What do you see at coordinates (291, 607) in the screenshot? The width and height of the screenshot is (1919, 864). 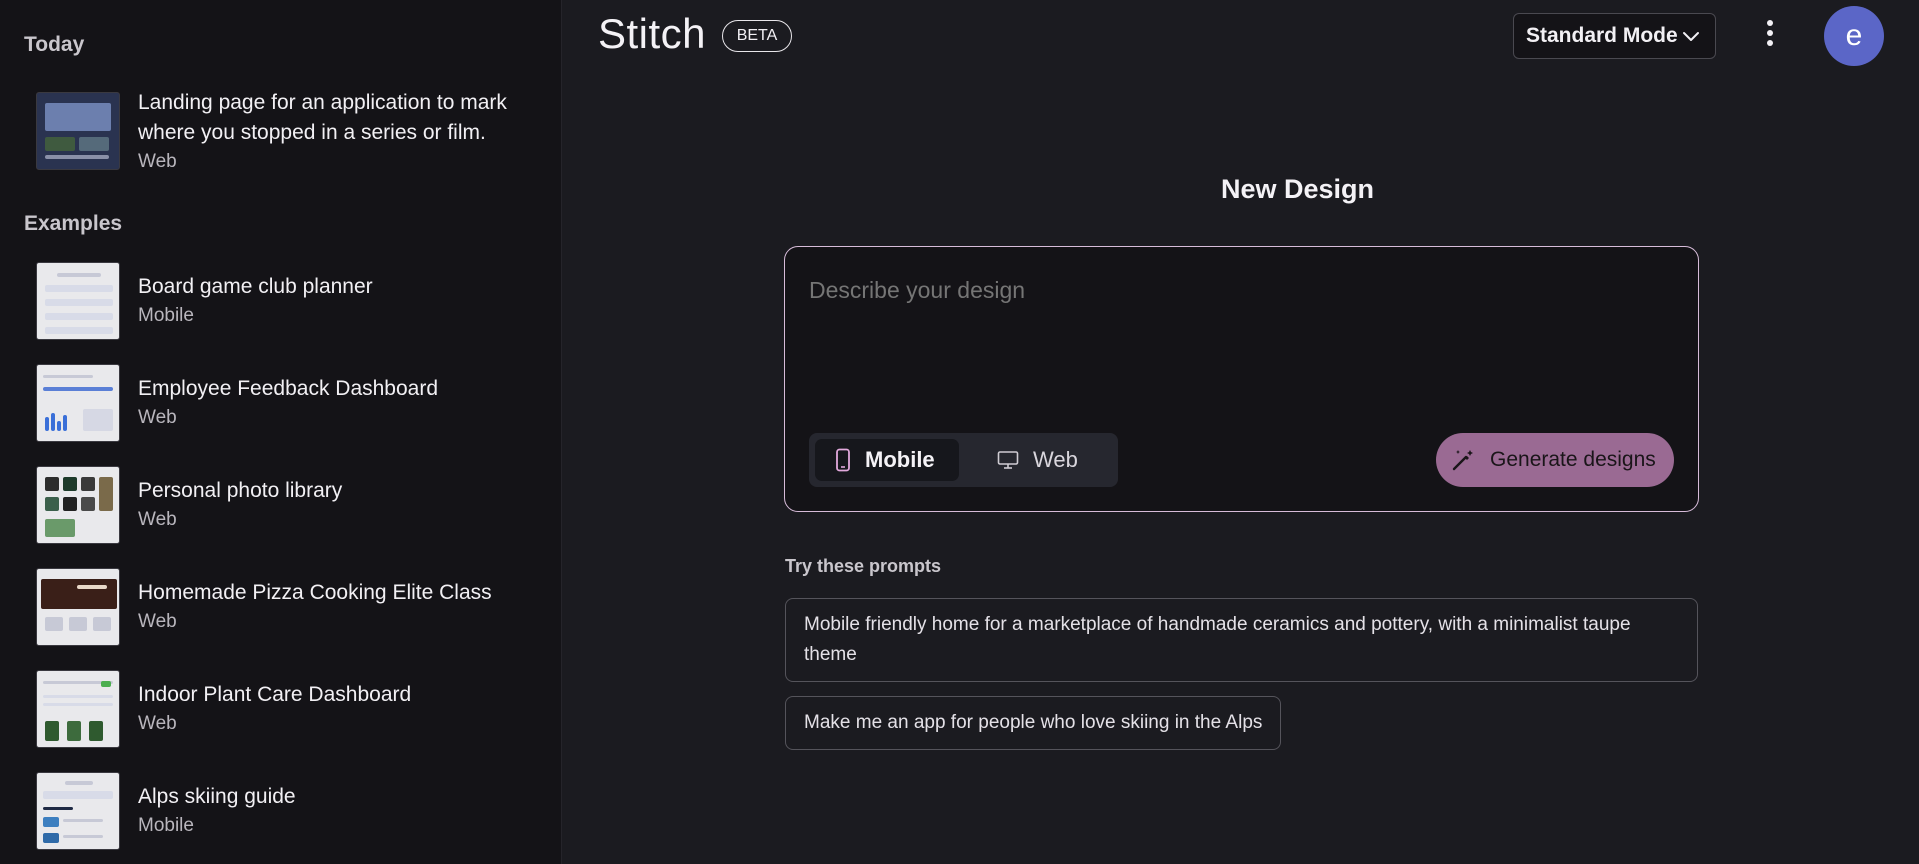 I see `example-item: Homemade Pizza Cooking Elite Class Web` at bounding box center [291, 607].